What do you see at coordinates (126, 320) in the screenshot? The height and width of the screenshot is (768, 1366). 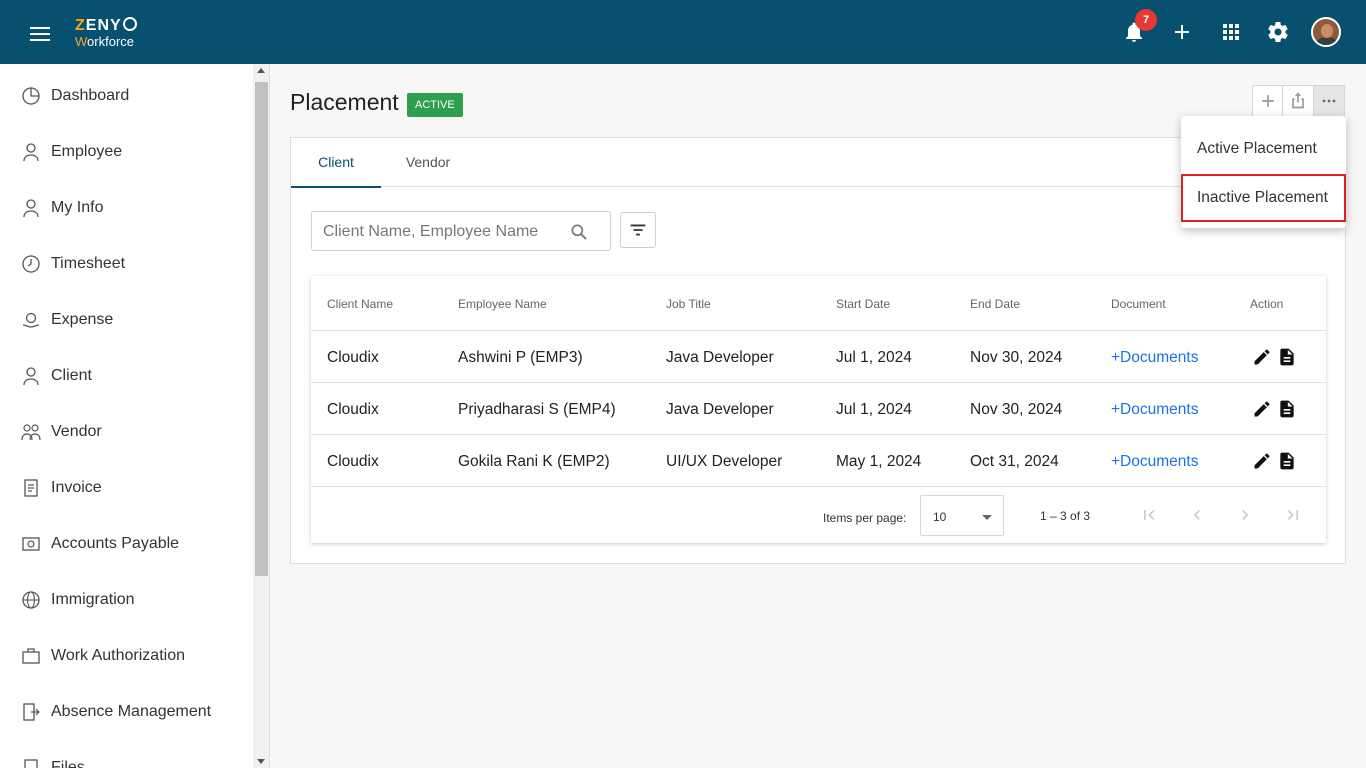 I see `sidebar-item-expense: Expense` at bounding box center [126, 320].